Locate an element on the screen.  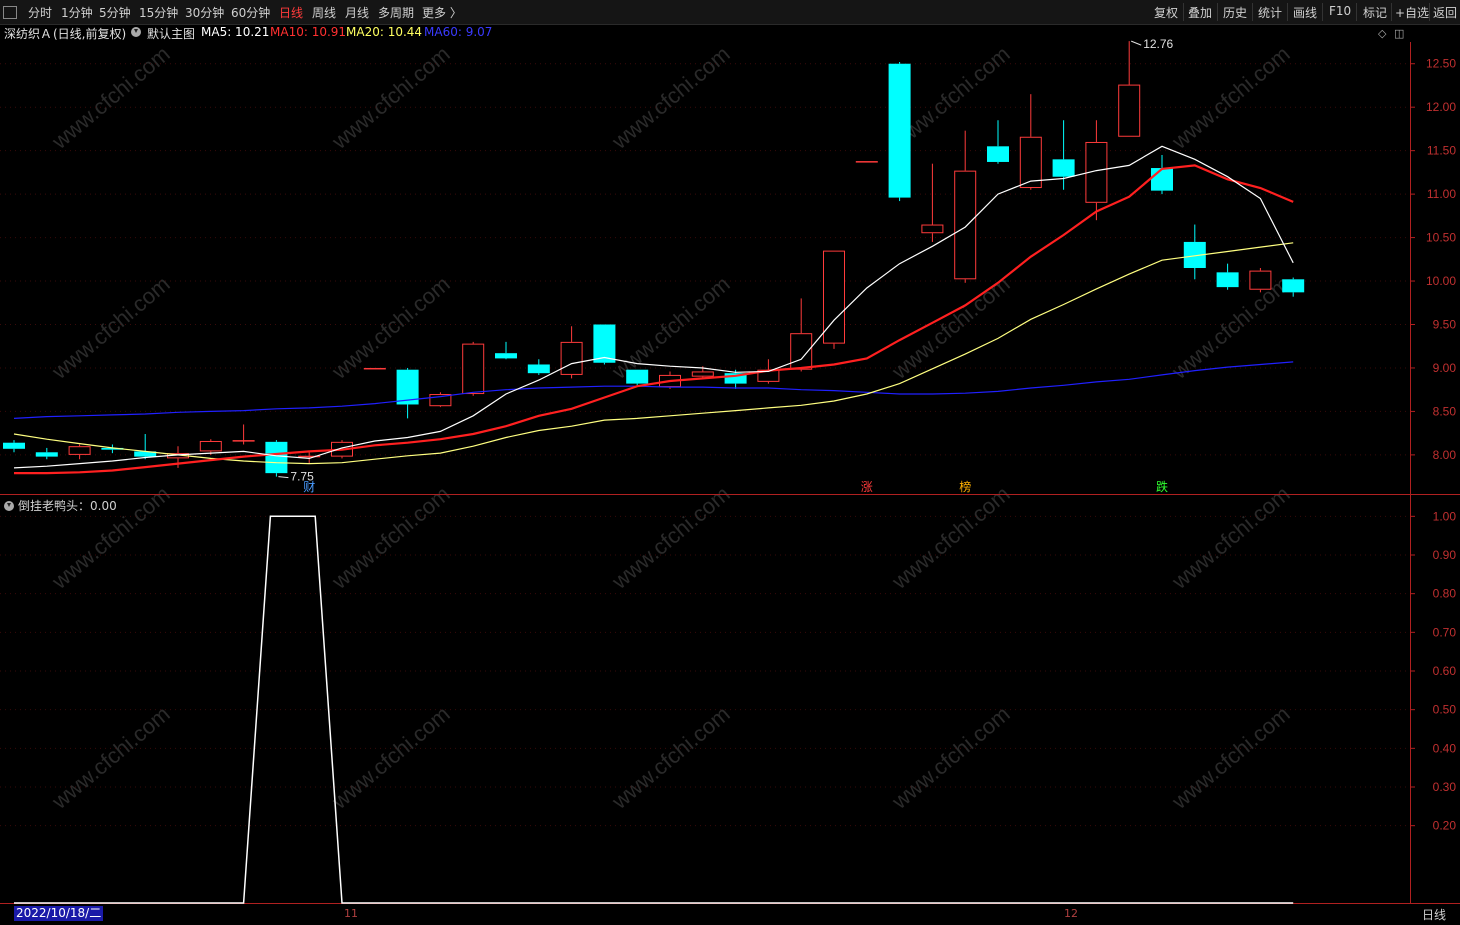
price-annotation-label: 12.76 is located at coordinates (1158, 44).